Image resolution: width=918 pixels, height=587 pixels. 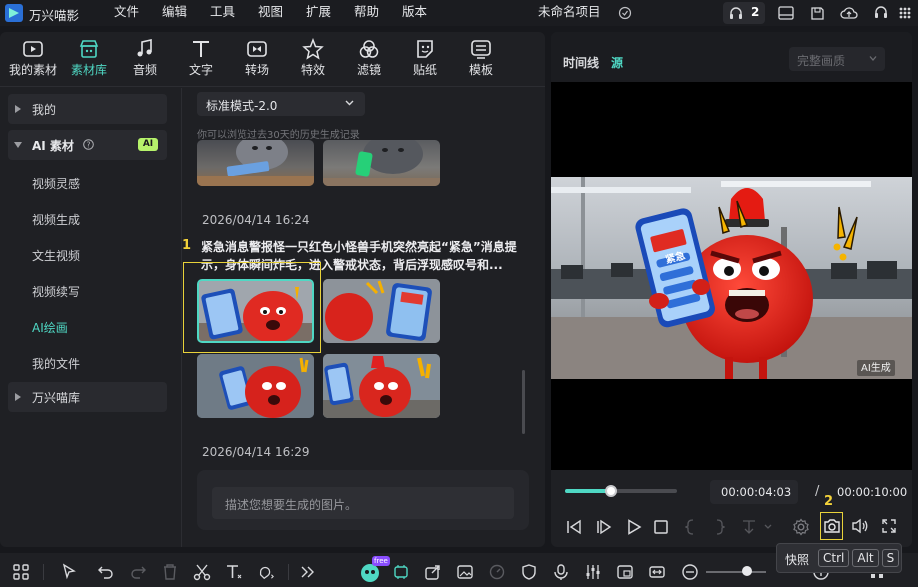 What do you see at coordinates (690, 572) in the screenshot?
I see `zoom-out-icon` at bounding box center [690, 572].